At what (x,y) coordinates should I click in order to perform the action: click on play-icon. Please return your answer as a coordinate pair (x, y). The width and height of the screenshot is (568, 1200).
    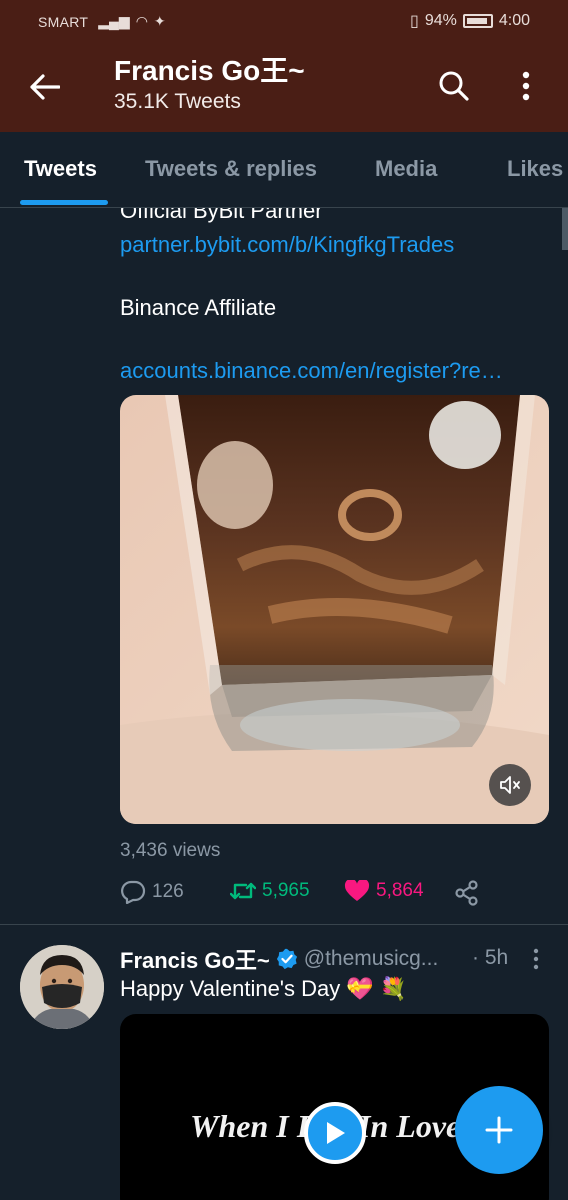
    Looking at the image, I should click on (336, 1133).